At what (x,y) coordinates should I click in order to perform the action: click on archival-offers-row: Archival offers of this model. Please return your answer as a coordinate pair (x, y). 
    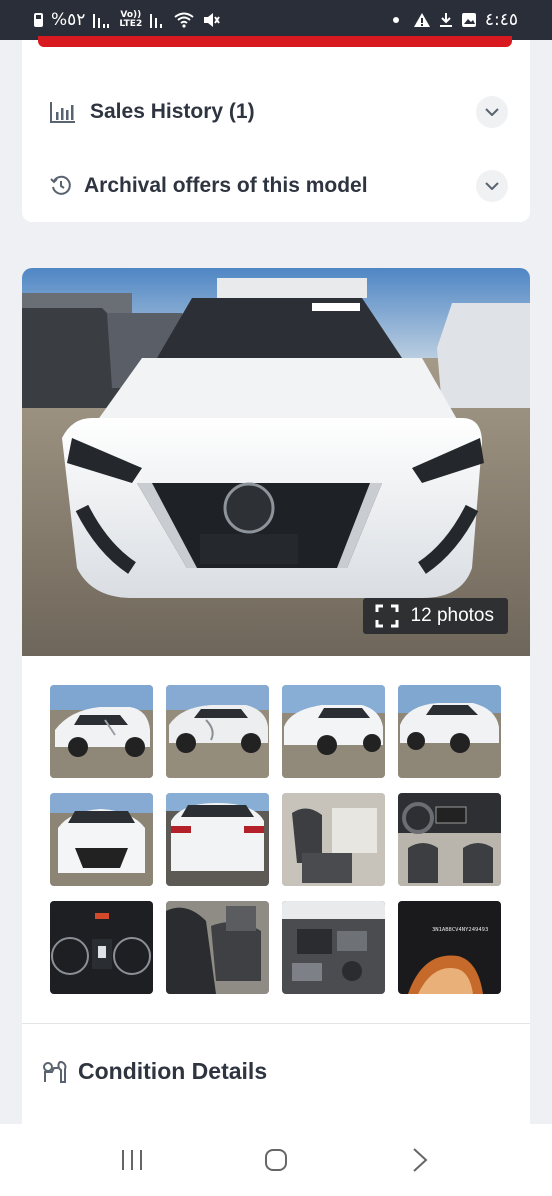
    Looking at the image, I should click on (279, 186).